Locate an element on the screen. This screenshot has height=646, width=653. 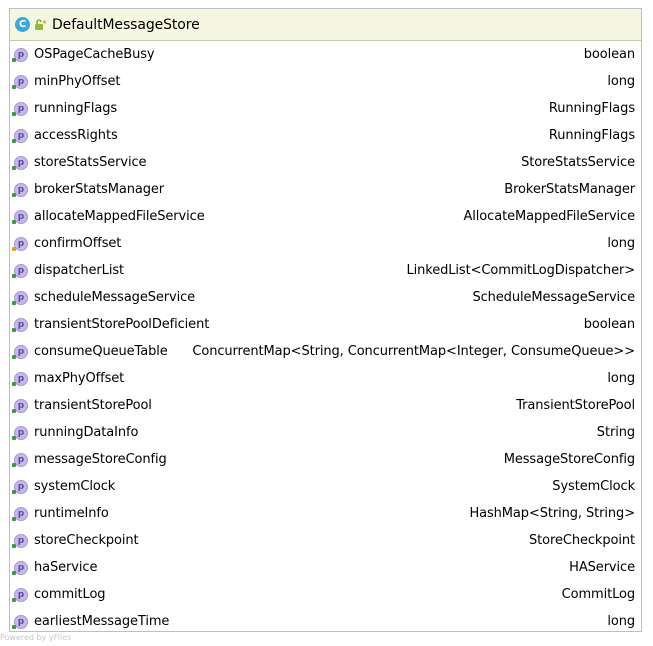
class-name: DefaultMessageStore is located at coordinates (126, 24).